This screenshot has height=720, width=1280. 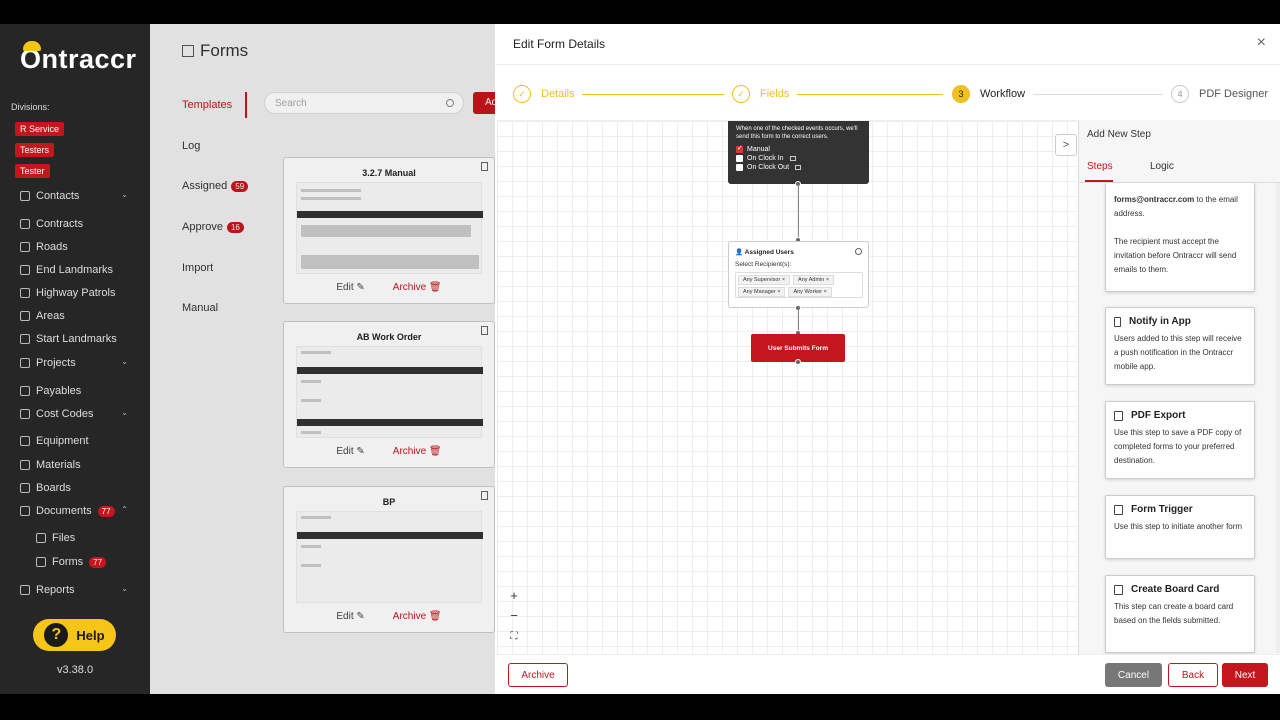 I want to click on division-chip: Testers, so click(x=35, y=150).